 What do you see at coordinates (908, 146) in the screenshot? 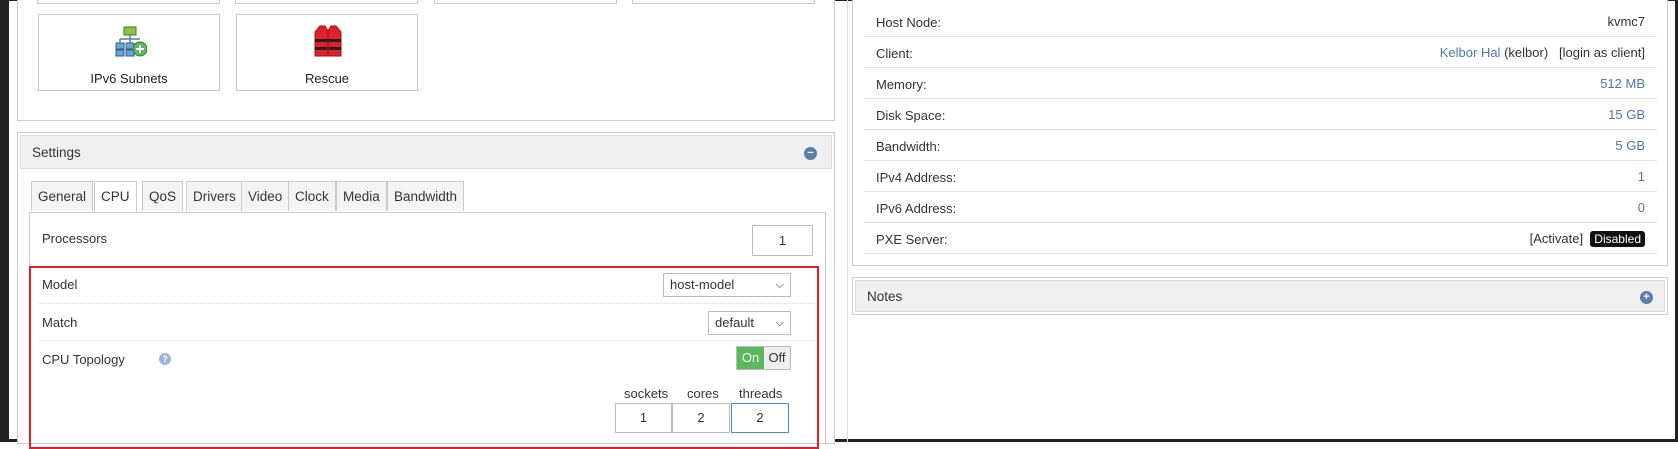
I see `bandwidth-label: Bandwidth:` at bounding box center [908, 146].